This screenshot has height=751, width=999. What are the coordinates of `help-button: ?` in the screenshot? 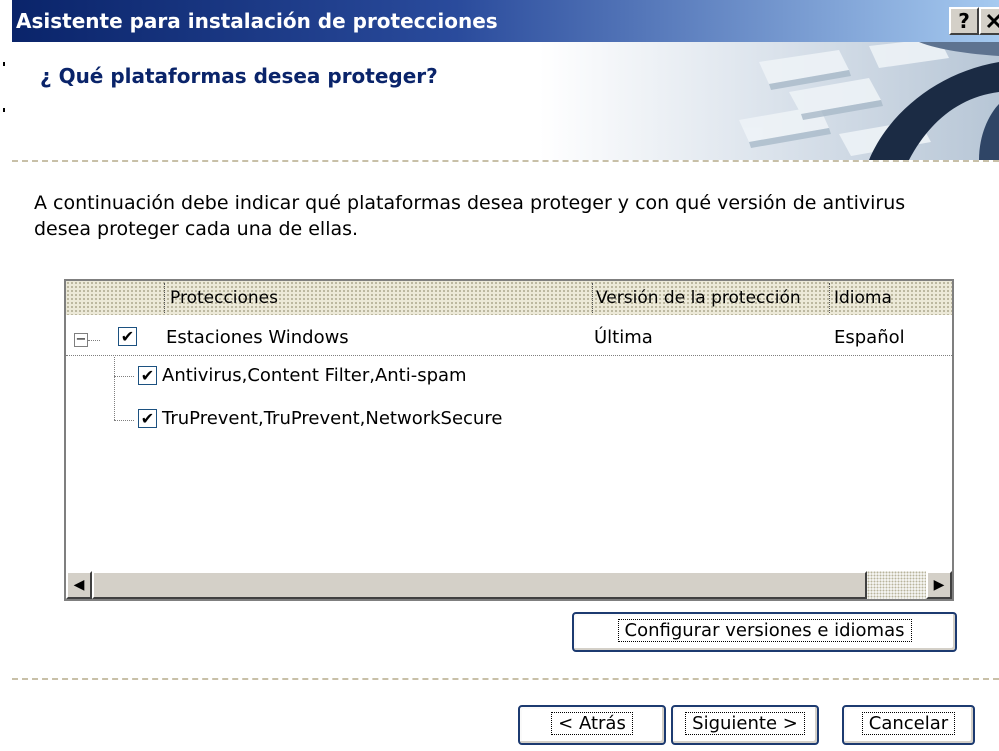 It's located at (964, 21).